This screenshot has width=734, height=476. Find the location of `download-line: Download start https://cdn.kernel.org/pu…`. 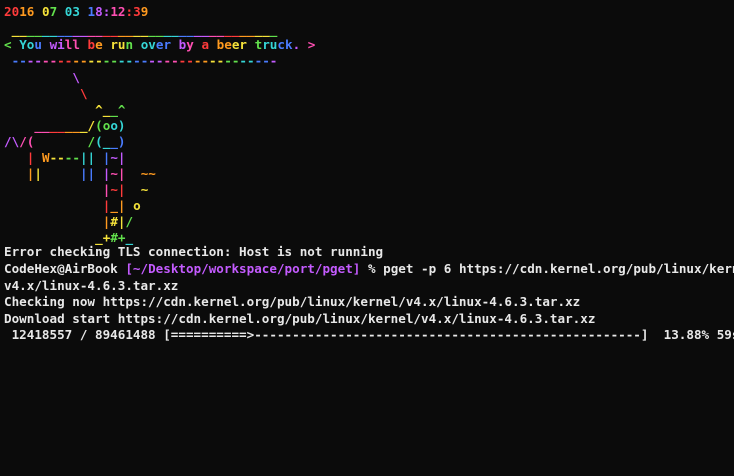

download-line: Download start https://cdn.kernel.org/pu… is located at coordinates (300, 318).